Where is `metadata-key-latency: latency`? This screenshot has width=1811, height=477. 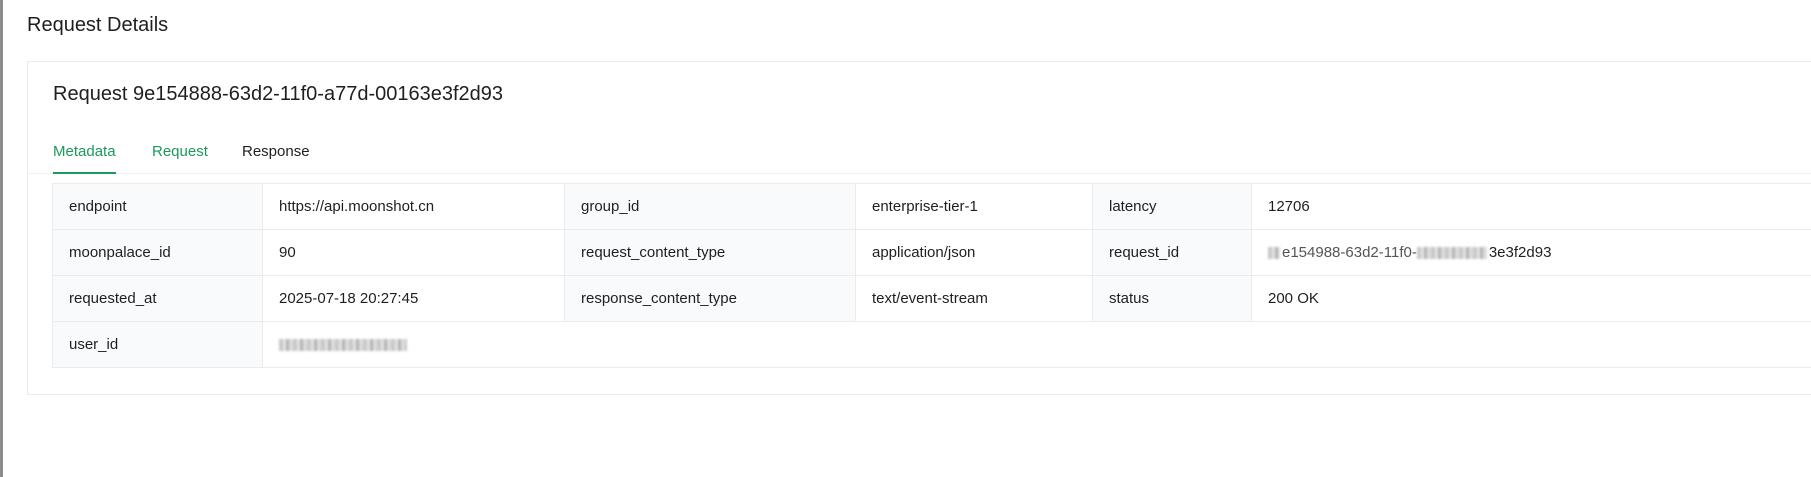 metadata-key-latency: latency is located at coordinates (1172, 206).